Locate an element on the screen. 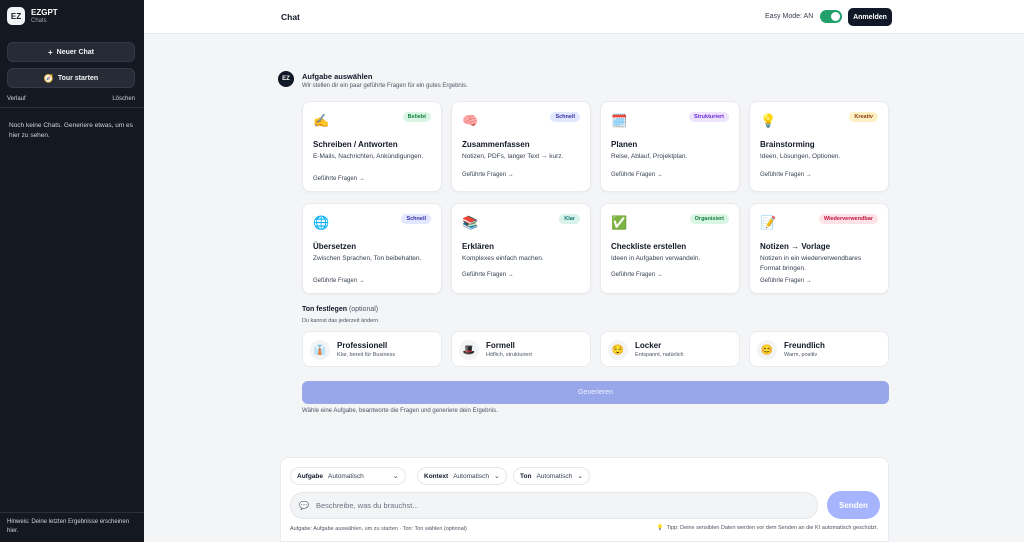 The image size is (1024, 542). card-title: Übersetzen is located at coordinates (335, 246).